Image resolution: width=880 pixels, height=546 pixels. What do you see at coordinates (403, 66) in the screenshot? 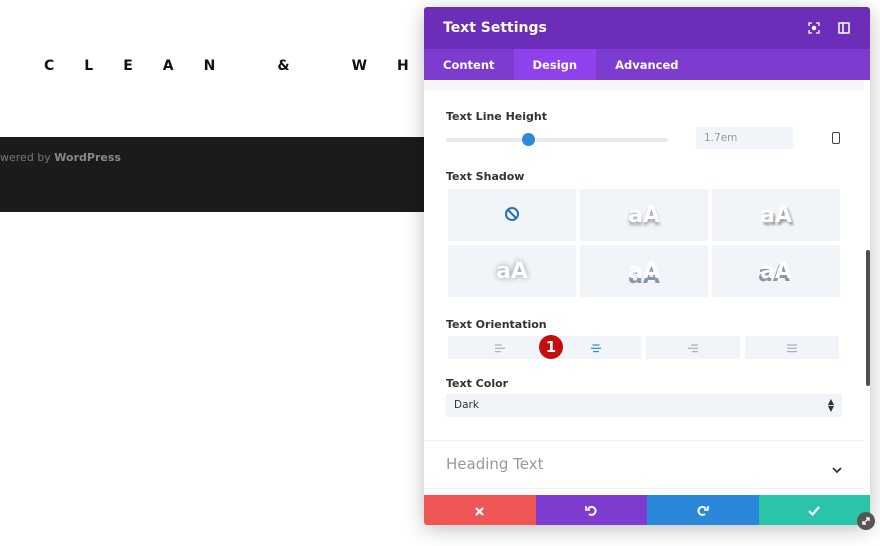
I see `title-letter: H` at bounding box center [403, 66].